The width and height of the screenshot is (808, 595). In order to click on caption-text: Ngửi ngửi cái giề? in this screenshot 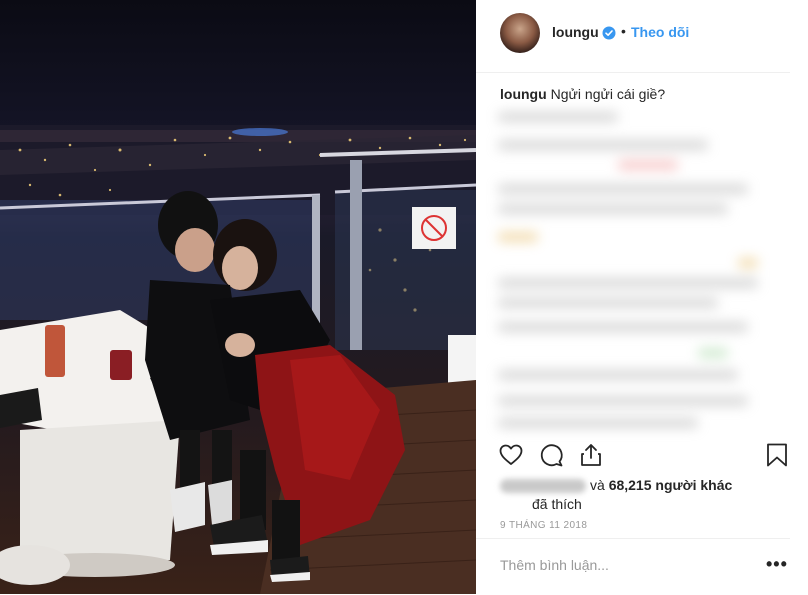, I will do `click(608, 94)`.